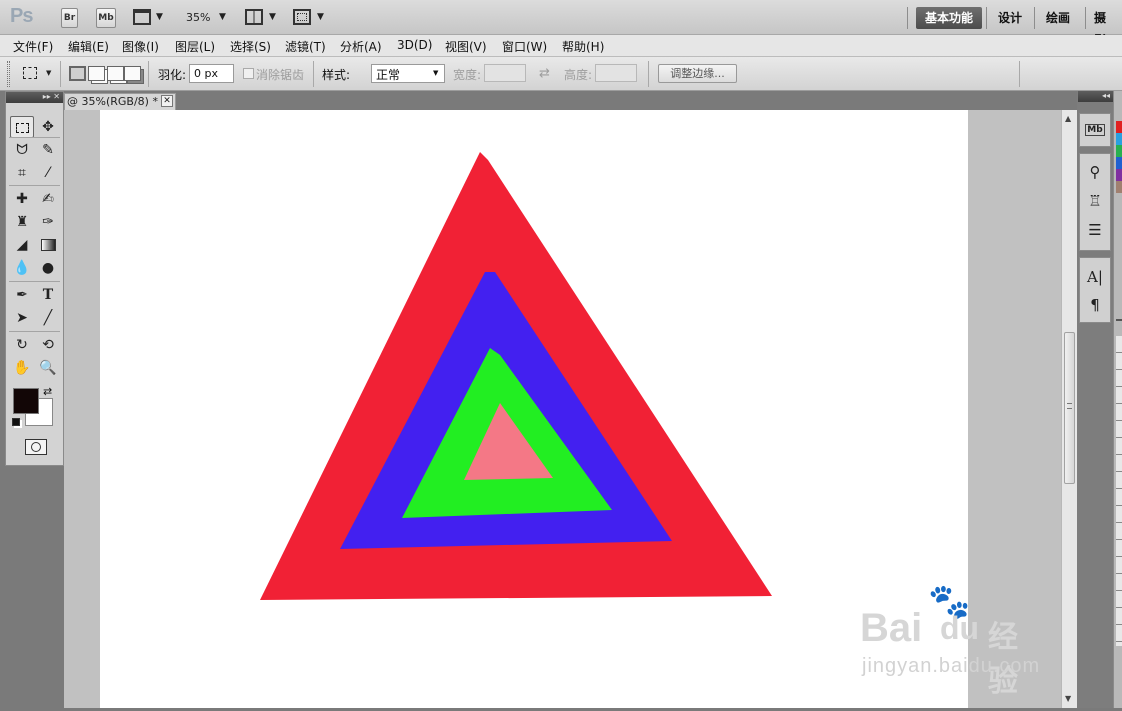 Image resolution: width=1122 pixels, height=711 pixels. I want to click on default-colors-icon, so click(16, 422).